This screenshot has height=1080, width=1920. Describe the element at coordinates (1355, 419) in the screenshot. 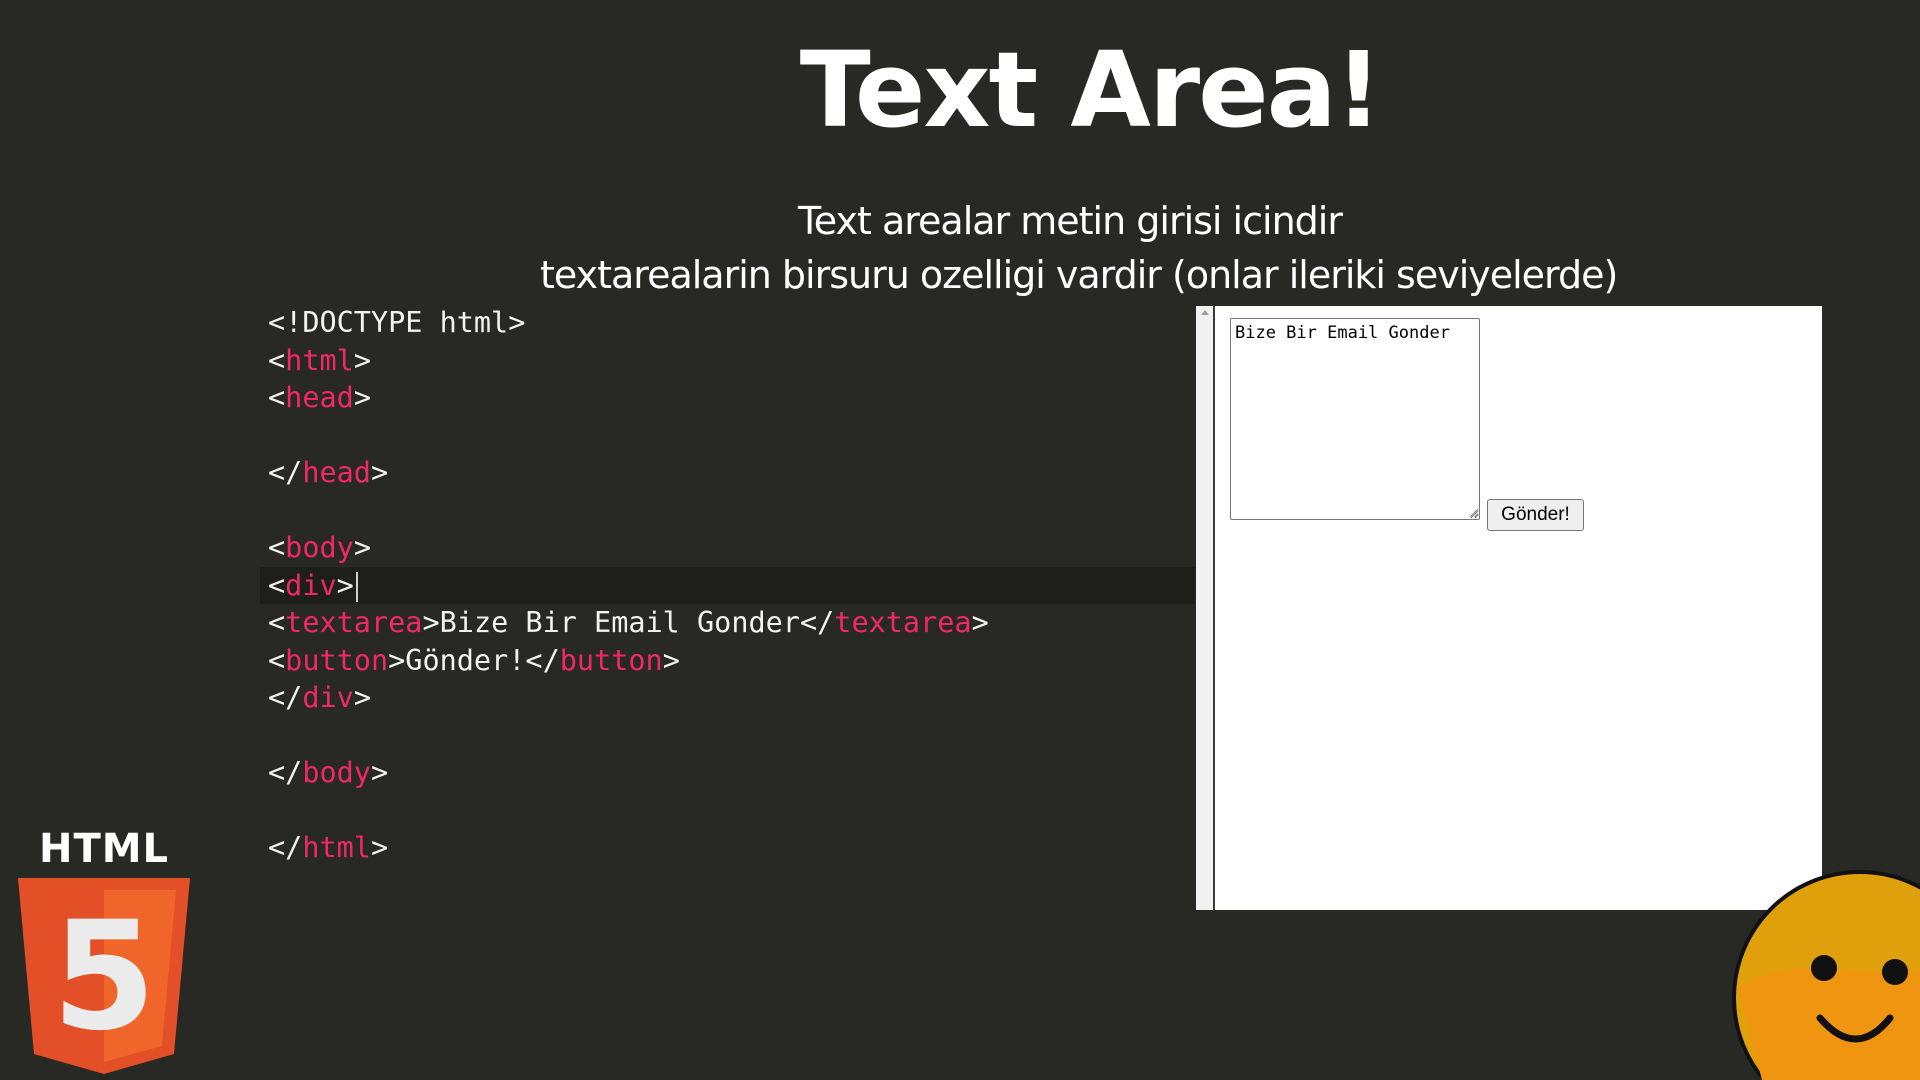

I see `demo-textarea: Bize Bir Email Gonder` at that location.